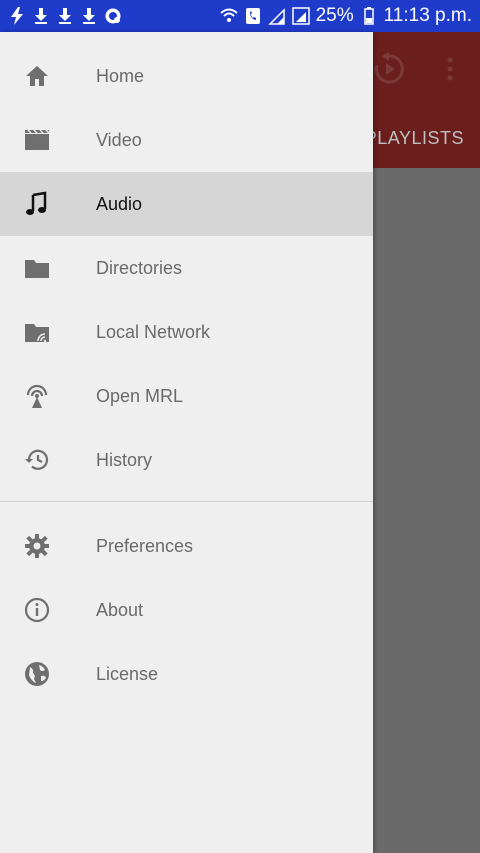 This screenshot has height=853, width=480. What do you see at coordinates (186, 140) in the screenshot?
I see `drawer-item-video: Video` at bounding box center [186, 140].